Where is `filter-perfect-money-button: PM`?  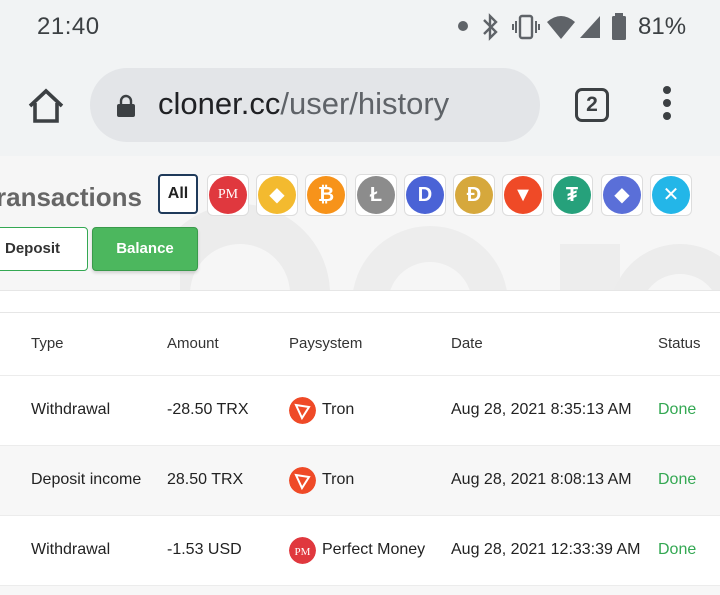 filter-perfect-money-button: PM is located at coordinates (228, 195).